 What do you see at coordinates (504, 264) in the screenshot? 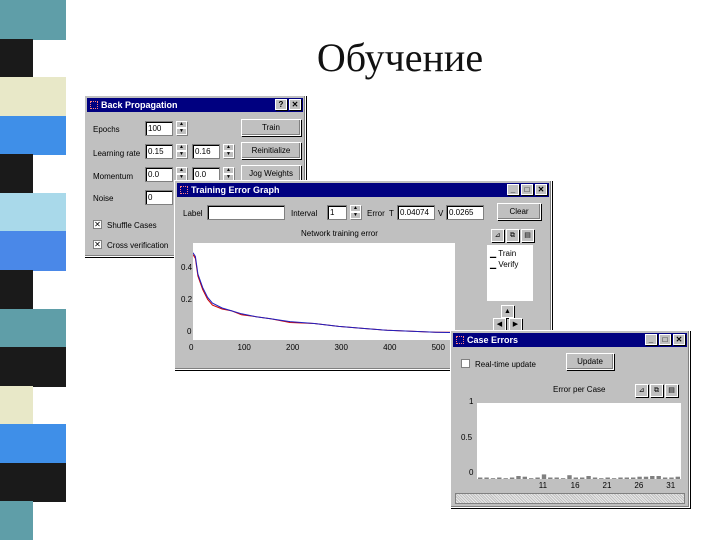
I see `legend-verify: ▁ Verify` at bounding box center [504, 264].